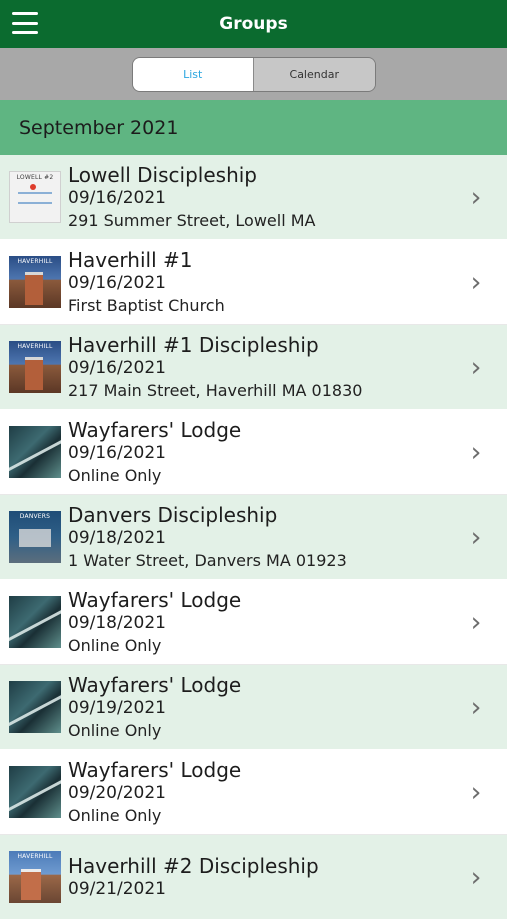  What do you see at coordinates (193, 345) in the screenshot?
I see `group-name: Haverhill #1 Discipleship` at bounding box center [193, 345].